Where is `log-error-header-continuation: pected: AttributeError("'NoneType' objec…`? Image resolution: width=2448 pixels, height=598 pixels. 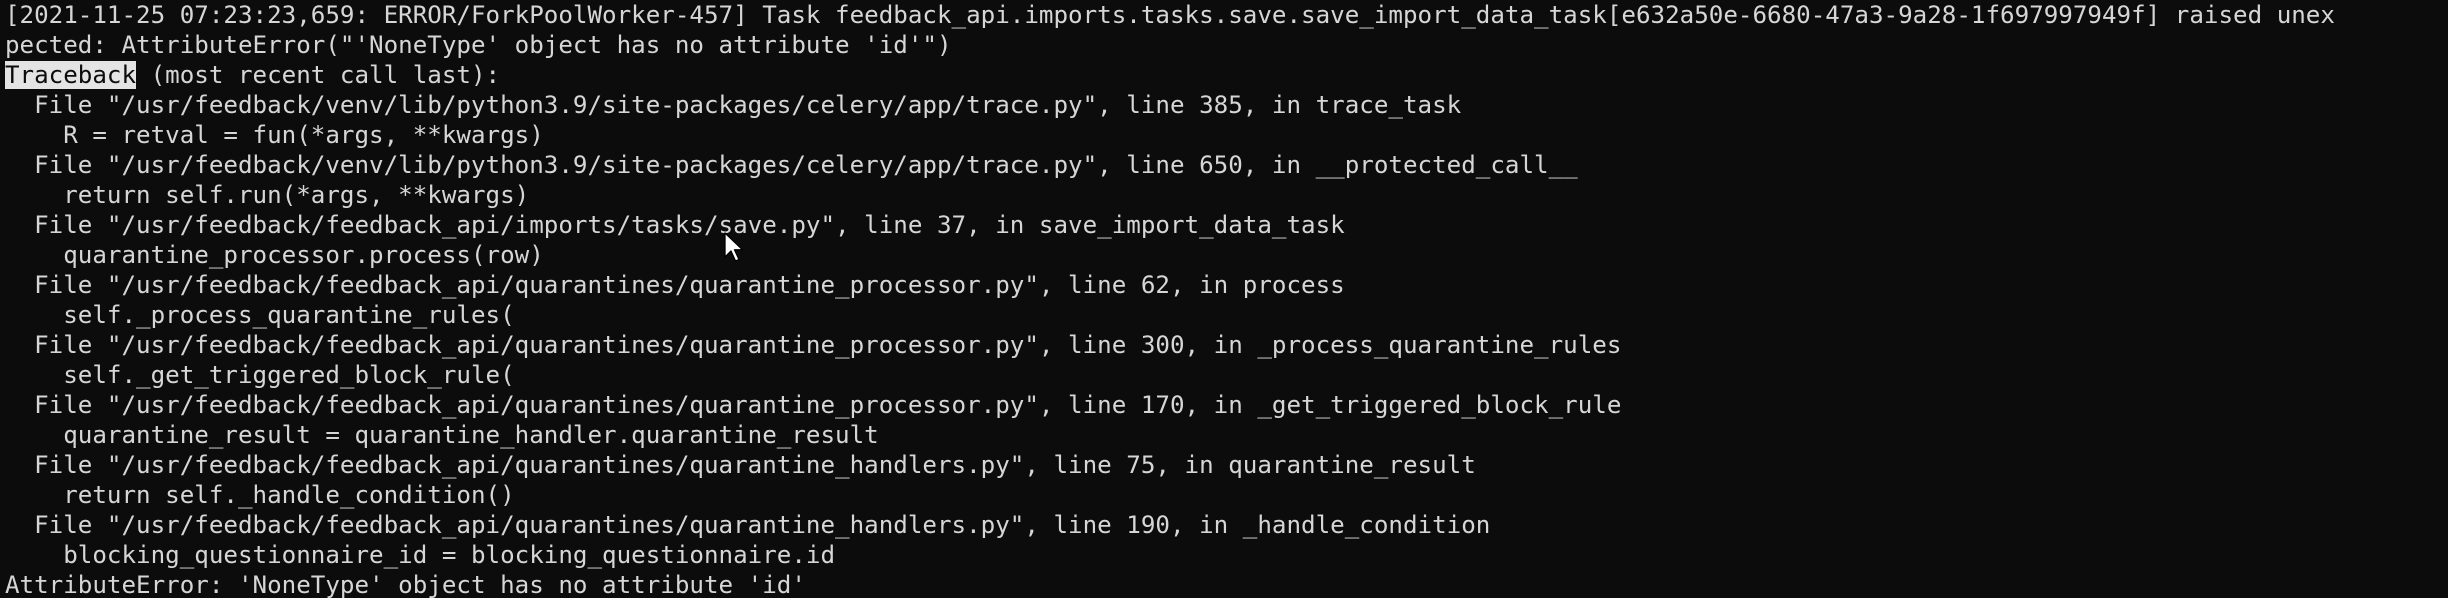
log-error-header-continuation: pected: AttributeError("'NoneType' objec… is located at coordinates (478, 45).